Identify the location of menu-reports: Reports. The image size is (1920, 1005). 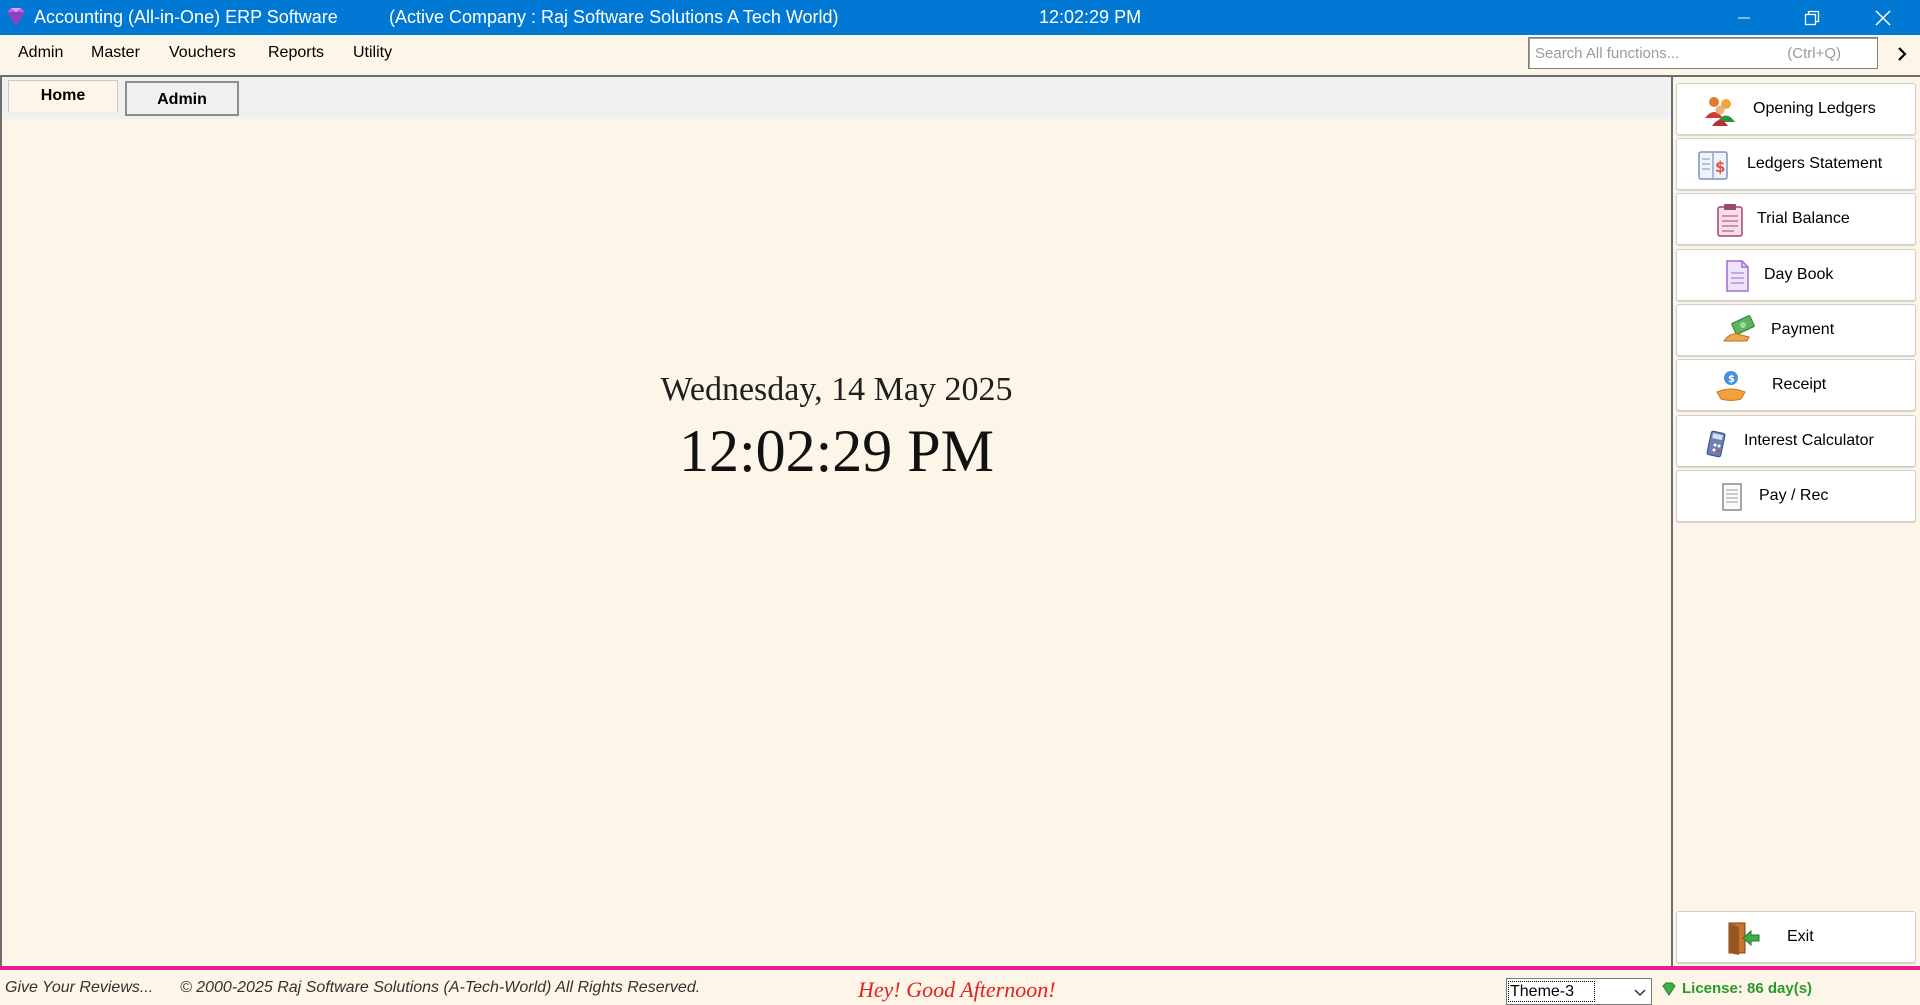
(296, 53).